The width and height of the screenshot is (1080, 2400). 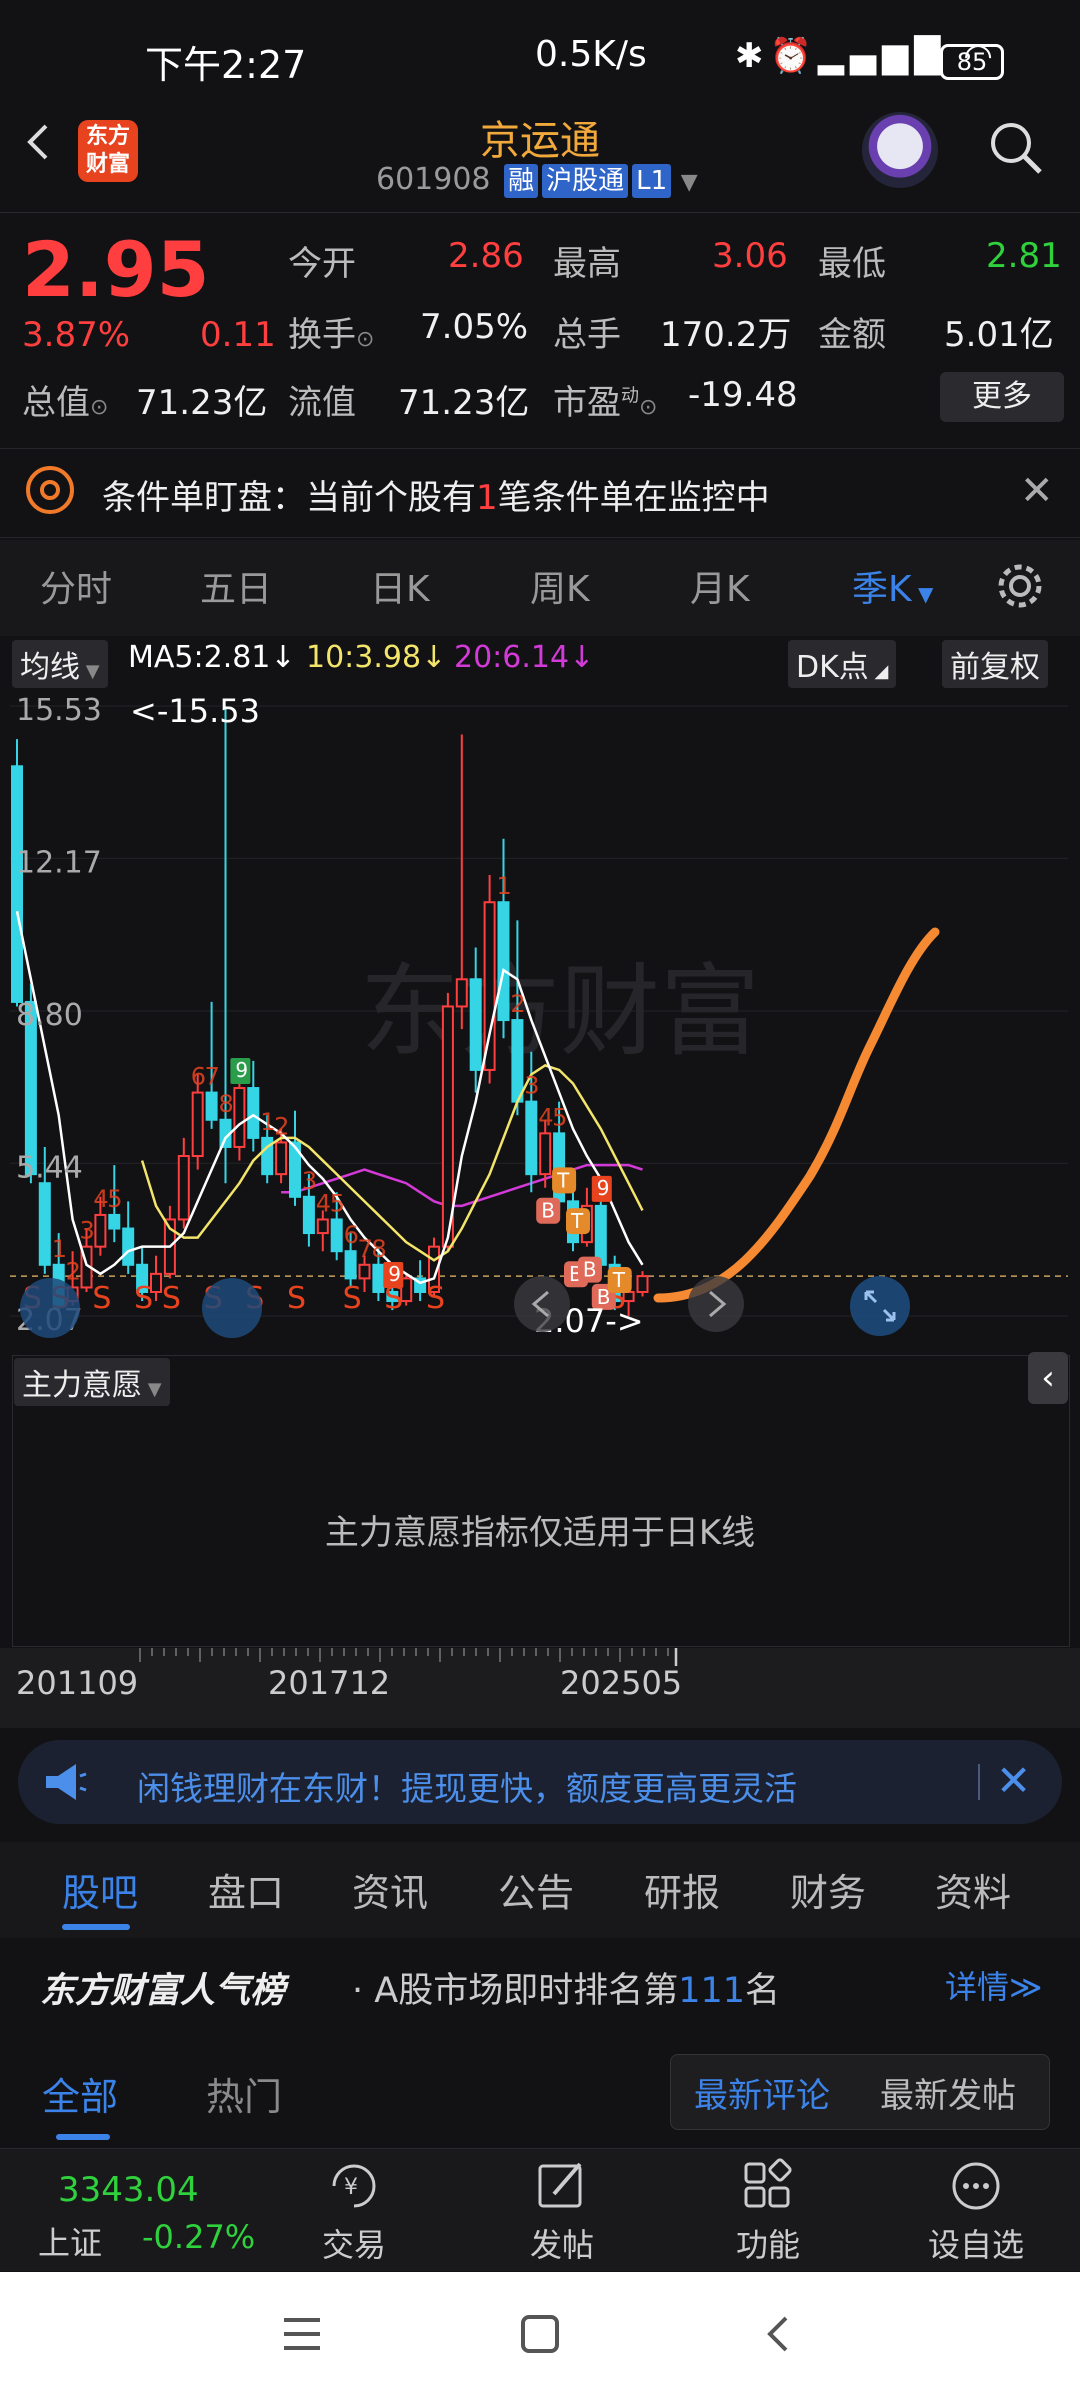 What do you see at coordinates (682, 1889) in the screenshot?
I see `tab-research: 研报` at bounding box center [682, 1889].